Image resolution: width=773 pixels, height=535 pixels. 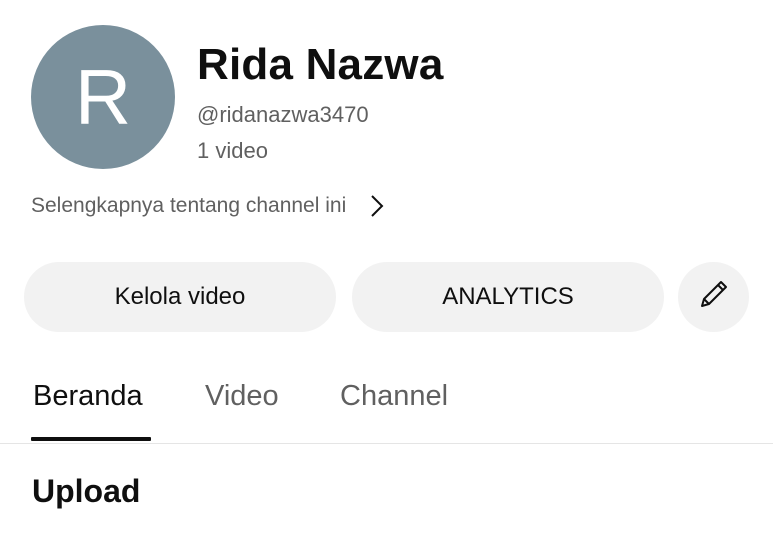 I want to click on analytics-label: ANALYTICS, so click(x=508, y=296).